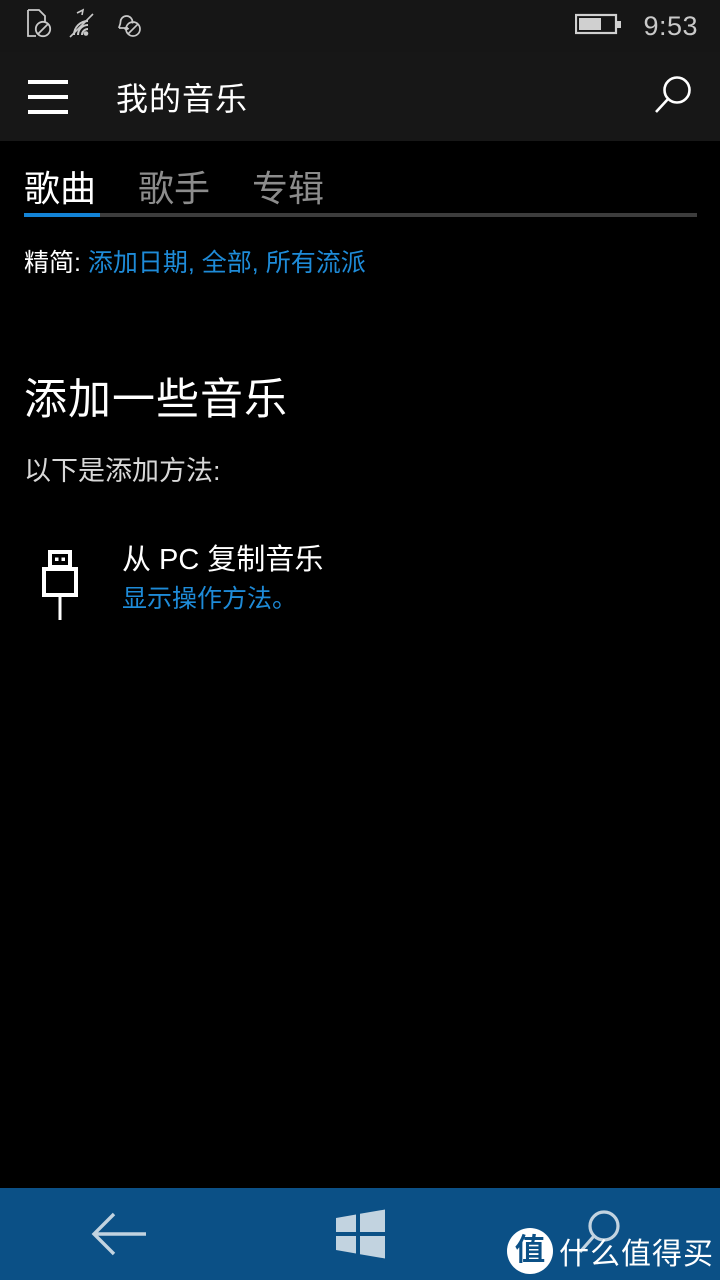 The width and height of the screenshot is (720, 1280). I want to click on nav-back-icon, so click(120, 1234).